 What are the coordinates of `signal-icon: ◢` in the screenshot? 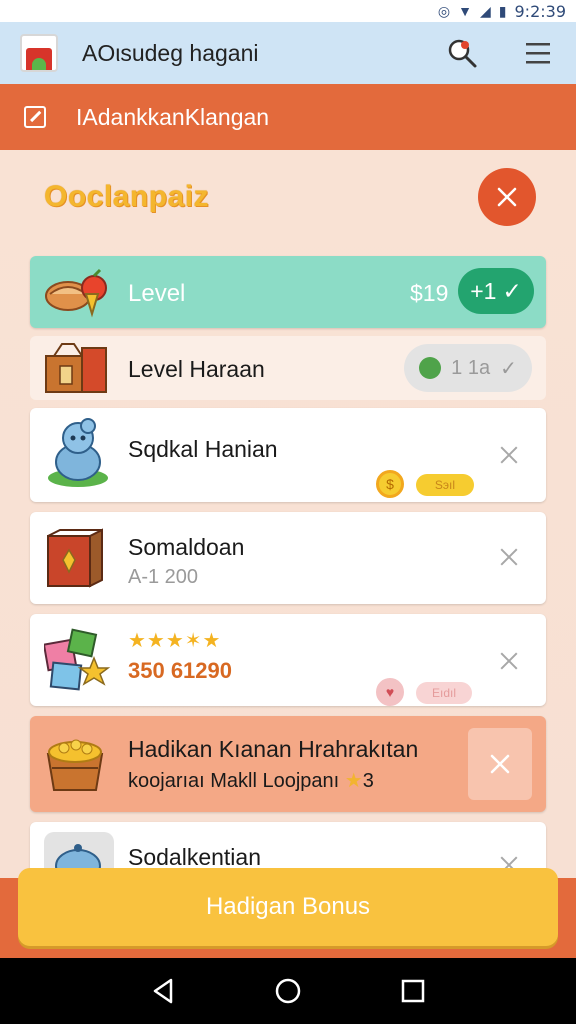 It's located at (485, 10).